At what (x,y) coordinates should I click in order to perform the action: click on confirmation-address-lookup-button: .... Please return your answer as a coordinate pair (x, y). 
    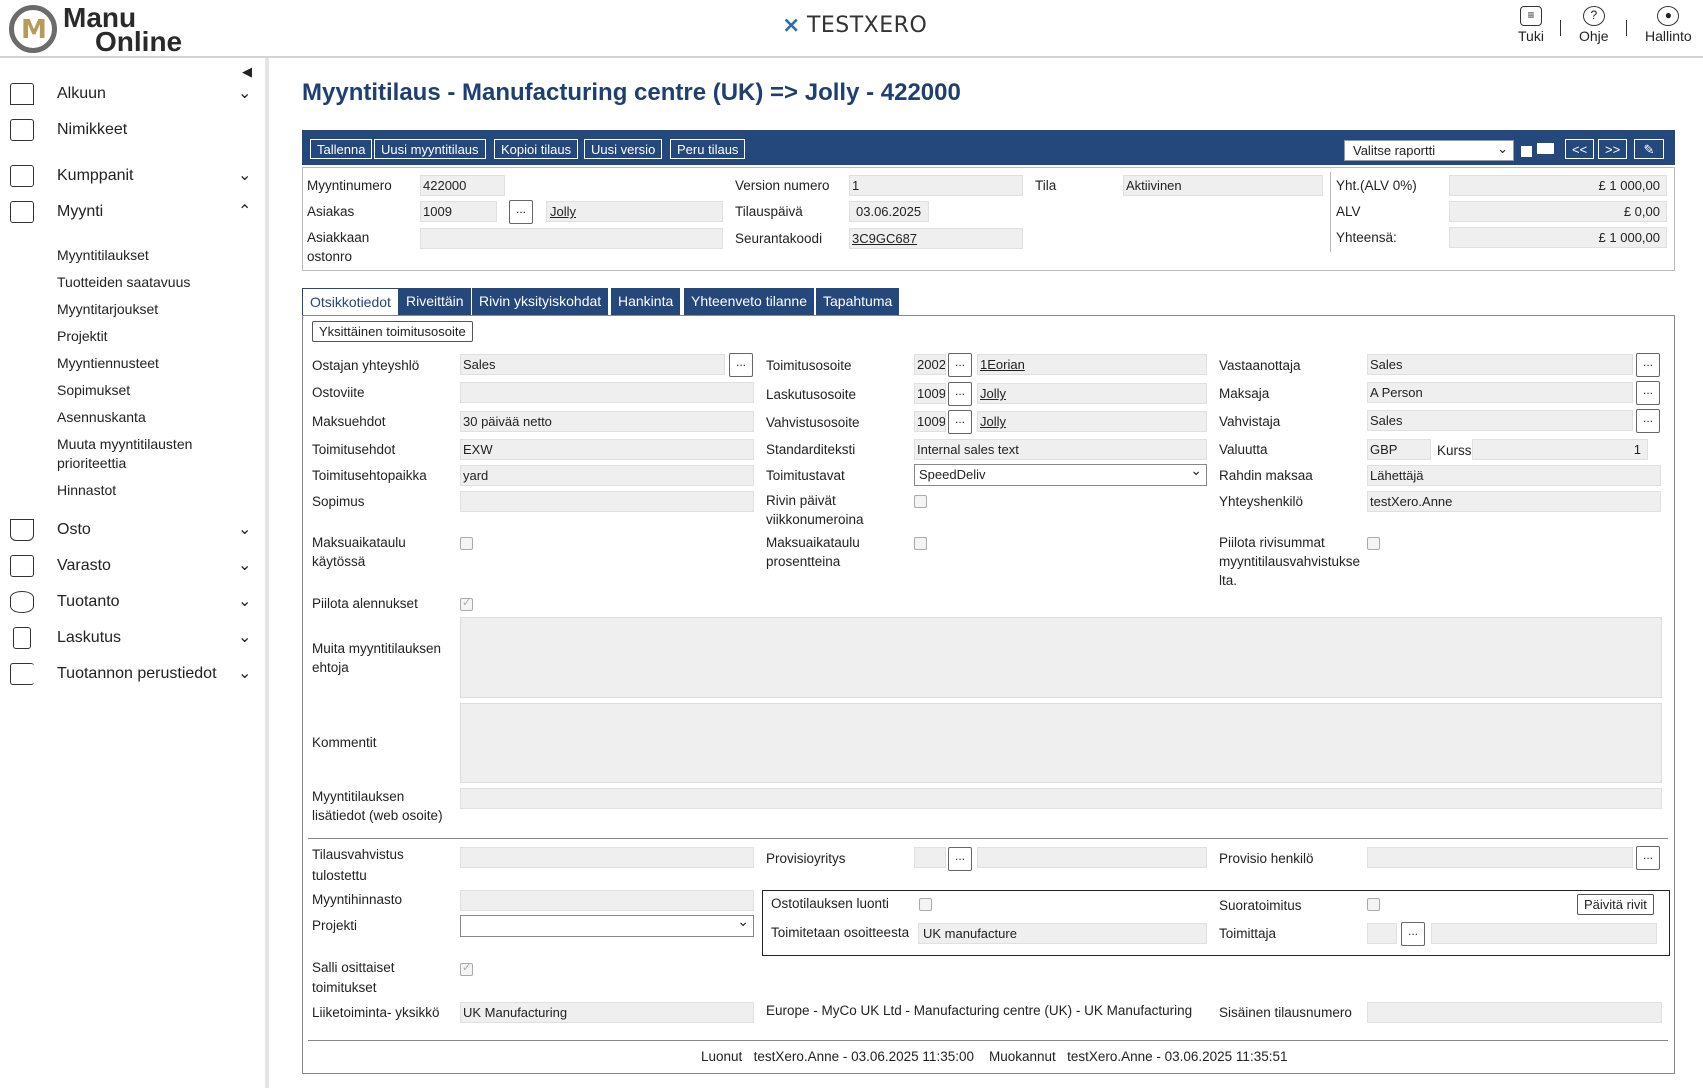
    Looking at the image, I should click on (960, 422).